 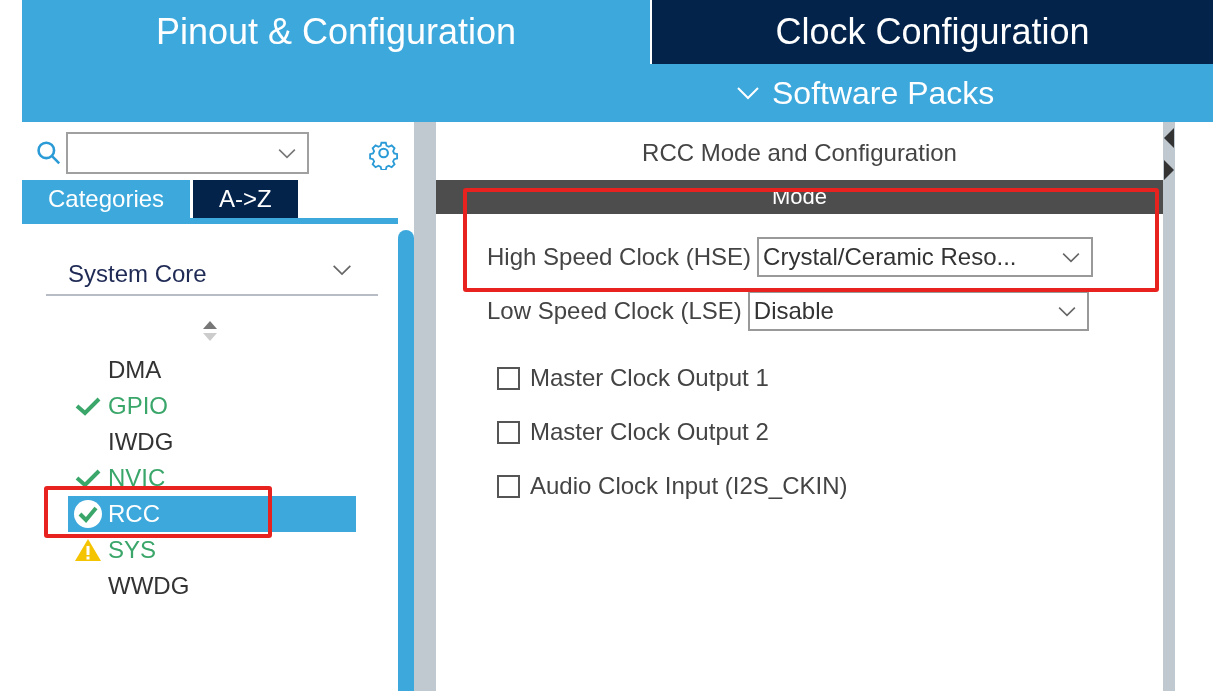 What do you see at coordinates (1169, 406) in the screenshot?
I see `side-splitter` at bounding box center [1169, 406].